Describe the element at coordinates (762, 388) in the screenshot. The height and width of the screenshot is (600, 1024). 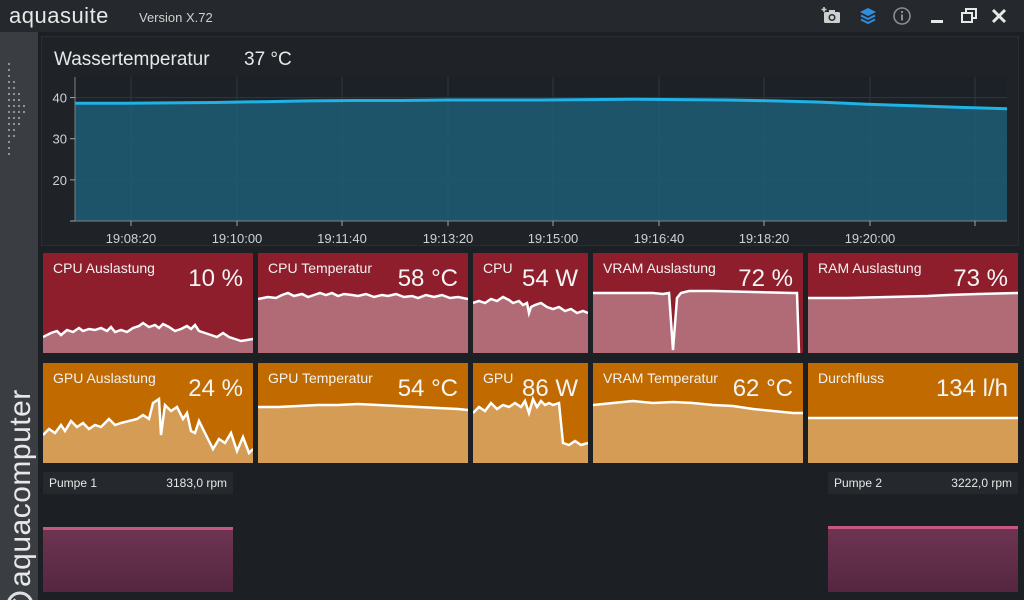
I see `tile-value: 62 °C` at that location.